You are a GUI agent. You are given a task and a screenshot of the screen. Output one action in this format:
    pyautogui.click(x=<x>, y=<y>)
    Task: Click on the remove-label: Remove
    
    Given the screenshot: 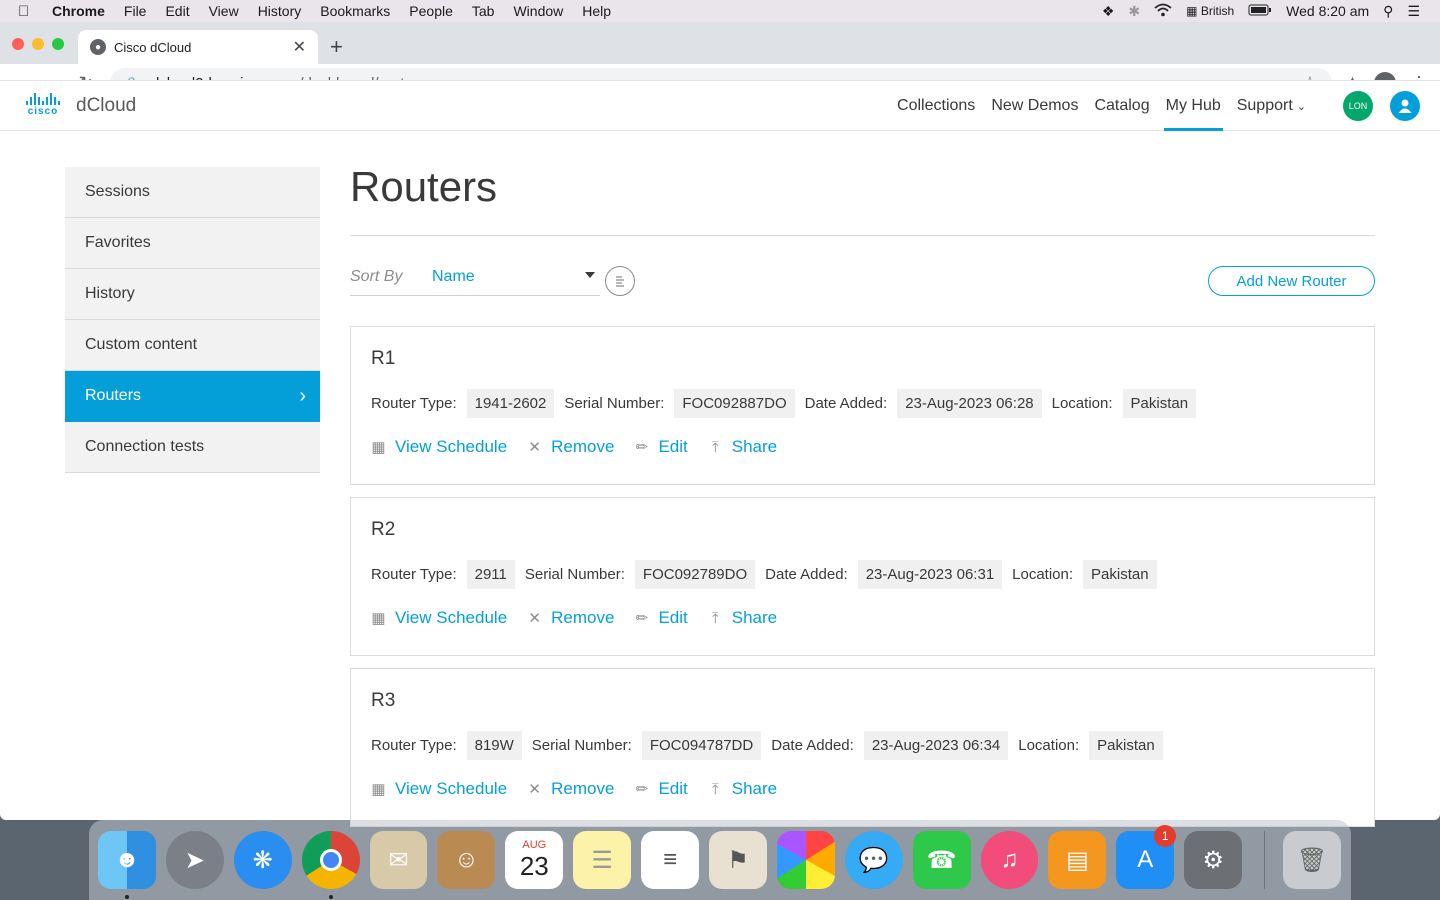 What is the action you would take?
    pyautogui.click(x=583, y=617)
    